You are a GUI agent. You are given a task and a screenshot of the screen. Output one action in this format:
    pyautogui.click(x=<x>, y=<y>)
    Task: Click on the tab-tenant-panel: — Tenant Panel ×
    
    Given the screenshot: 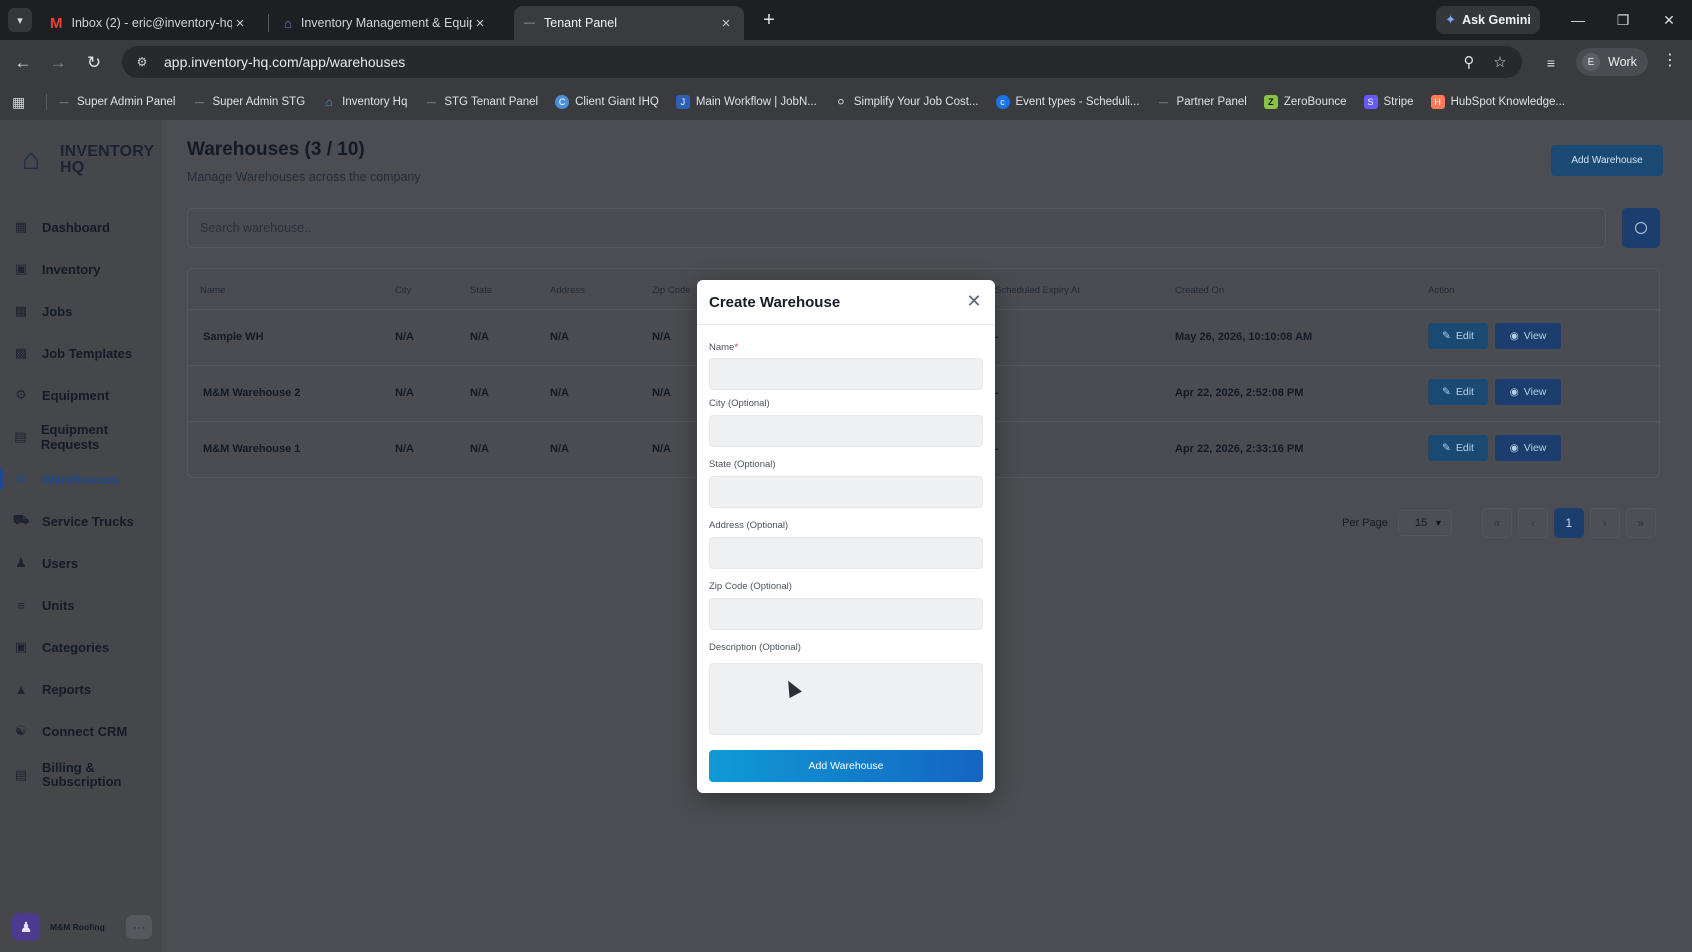 What is the action you would take?
    pyautogui.click(x=629, y=23)
    